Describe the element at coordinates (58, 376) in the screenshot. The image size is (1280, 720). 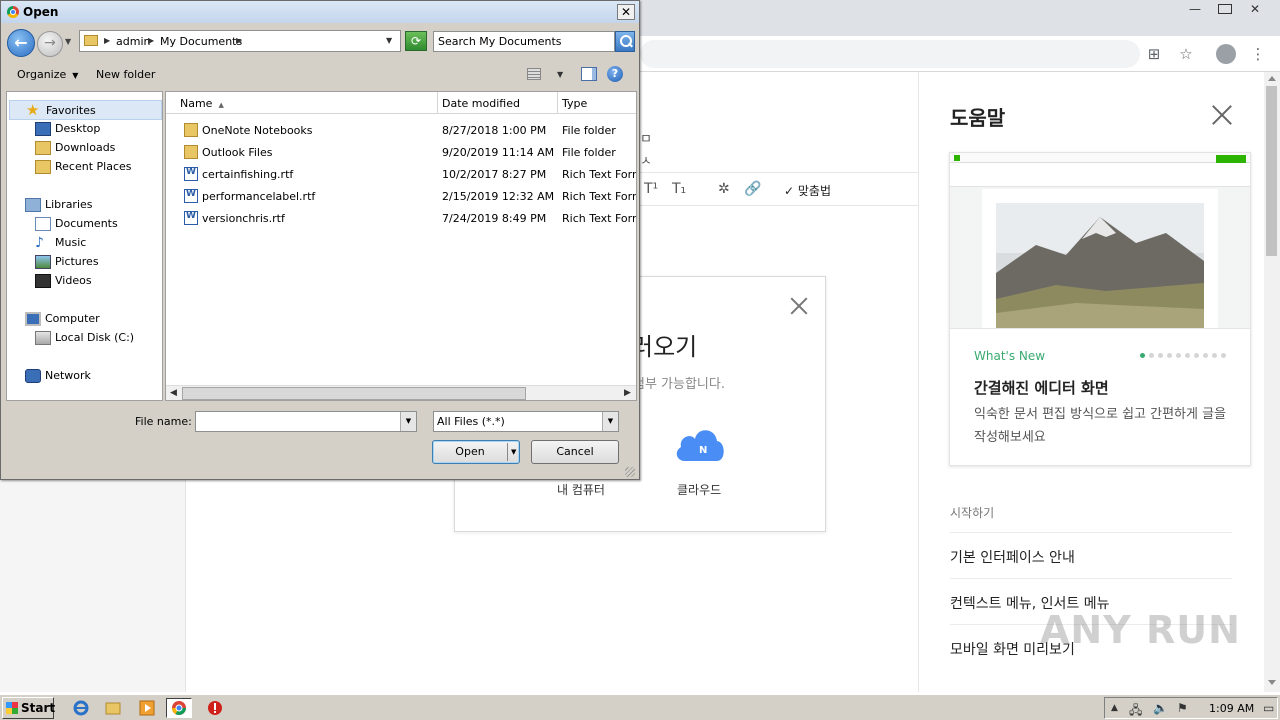
I see `nav-item-network: Network` at that location.